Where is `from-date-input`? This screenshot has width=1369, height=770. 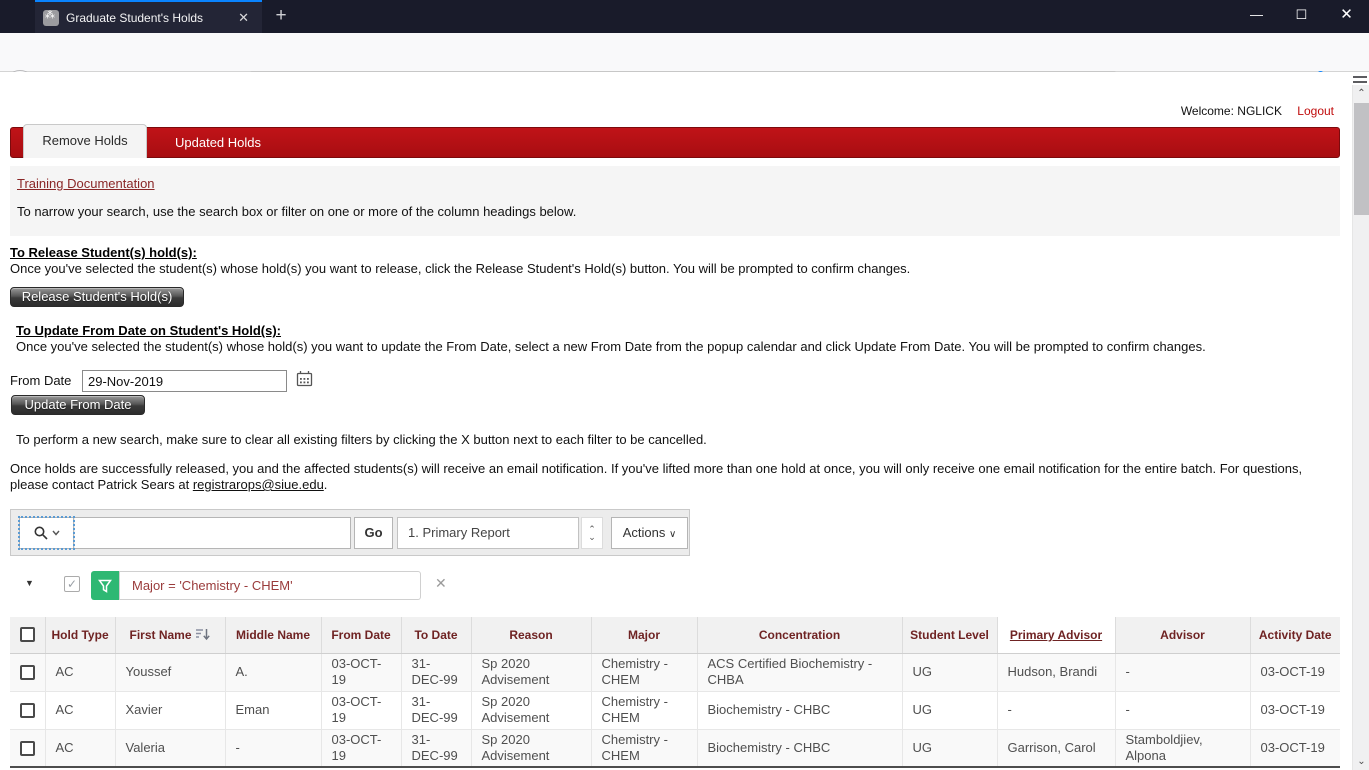 from-date-input is located at coordinates (184, 381).